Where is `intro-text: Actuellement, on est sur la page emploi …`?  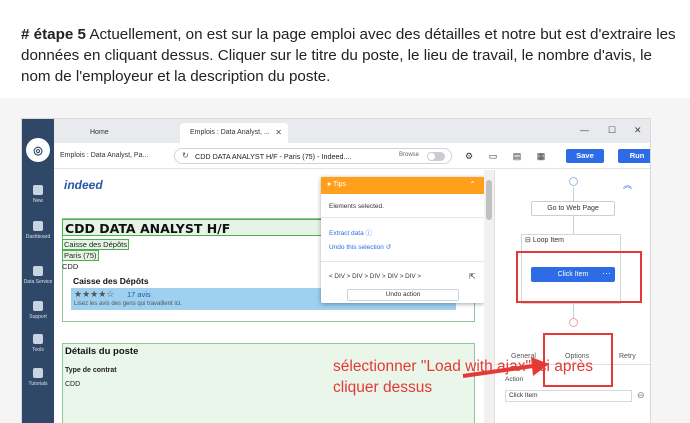
intro-text: Actuellement, on est sur la page emploi … is located at coordinates (348, 55).